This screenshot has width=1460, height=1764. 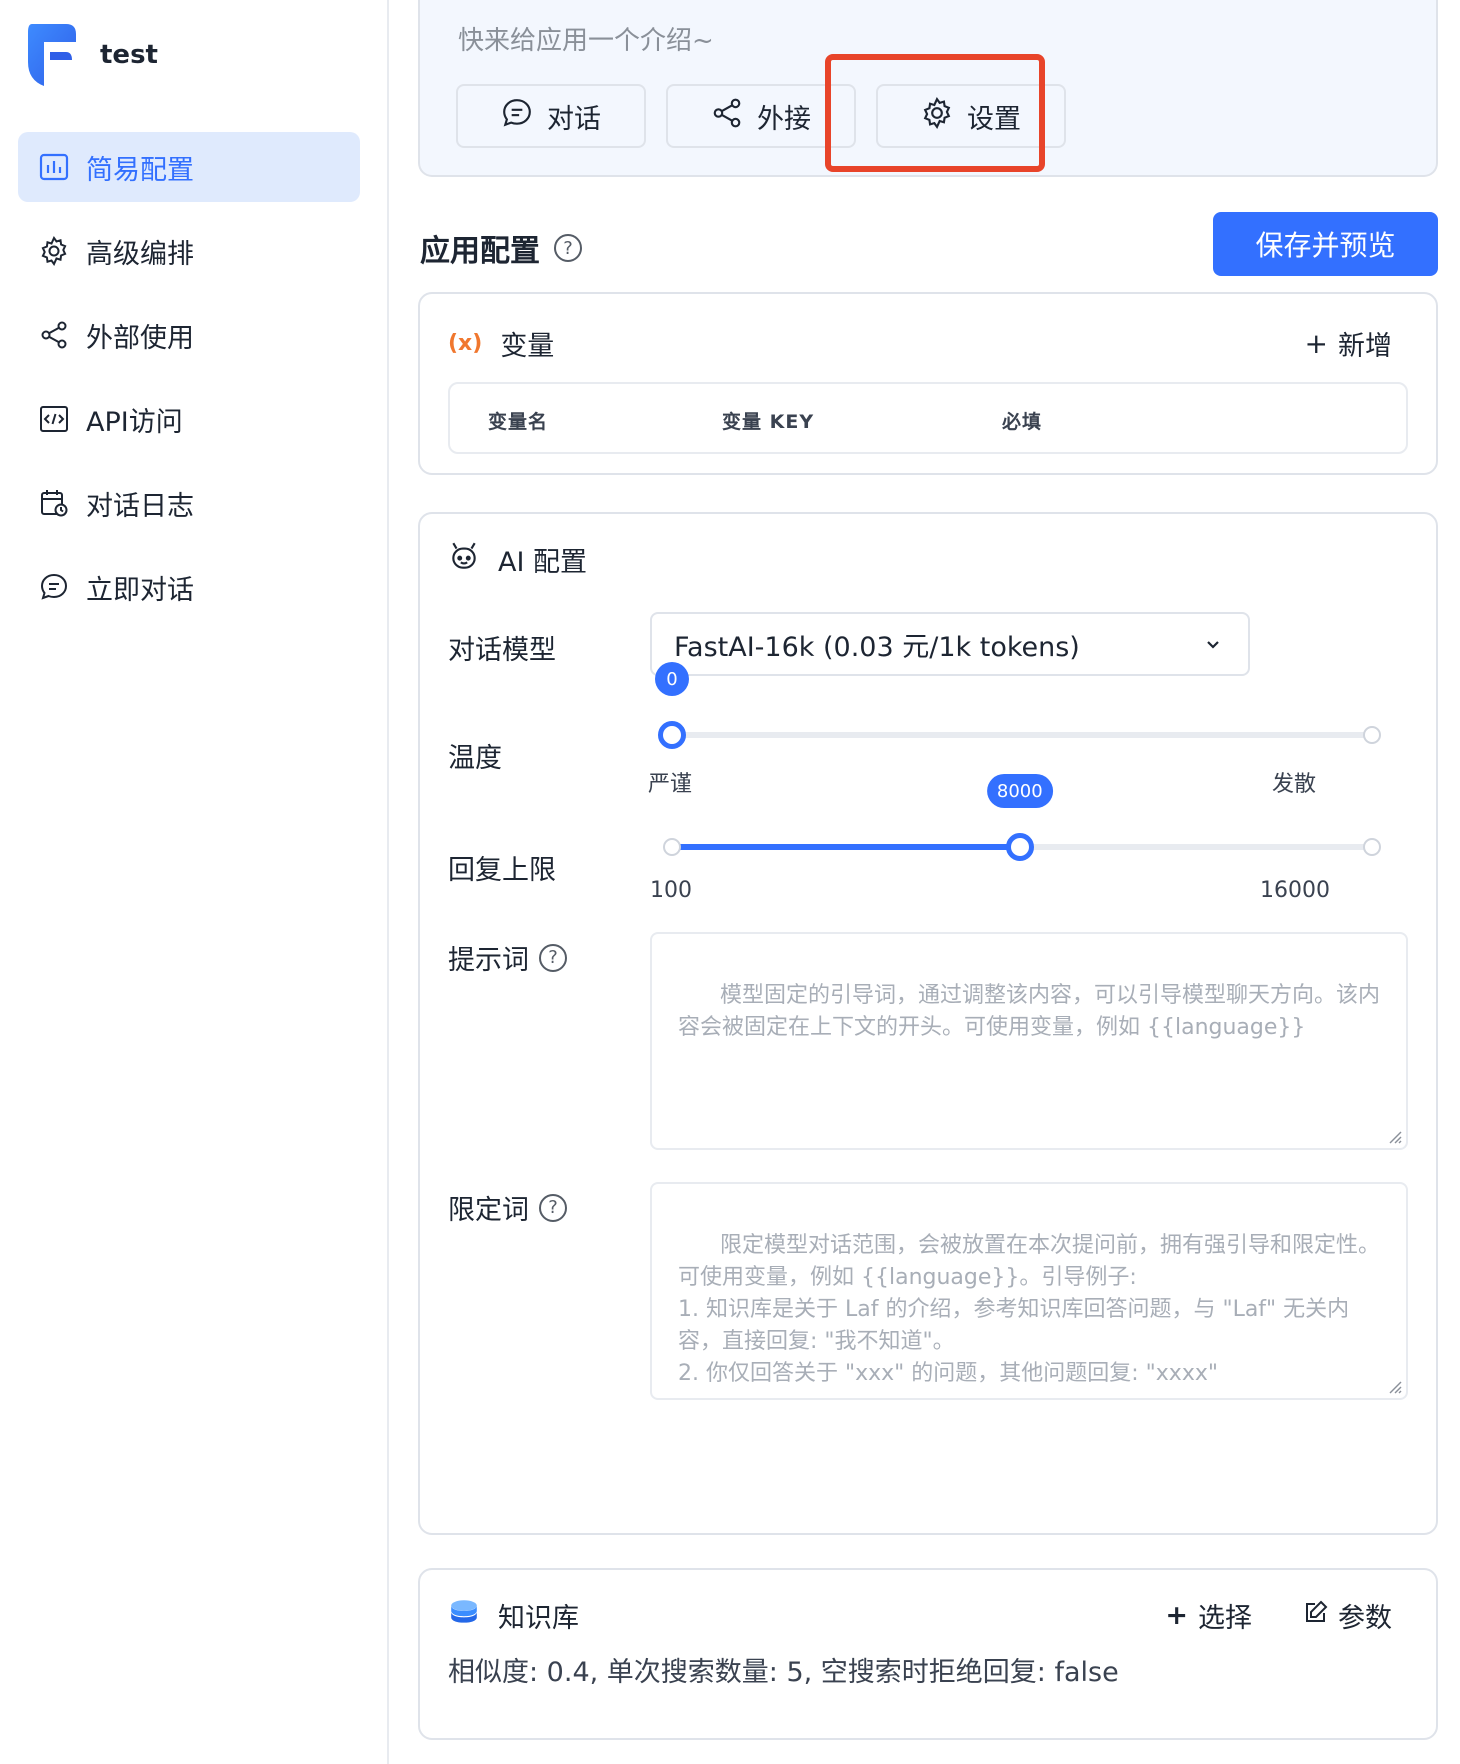 I want to click on max-tokens-slider: 8000, so click(x=1022, y=820).